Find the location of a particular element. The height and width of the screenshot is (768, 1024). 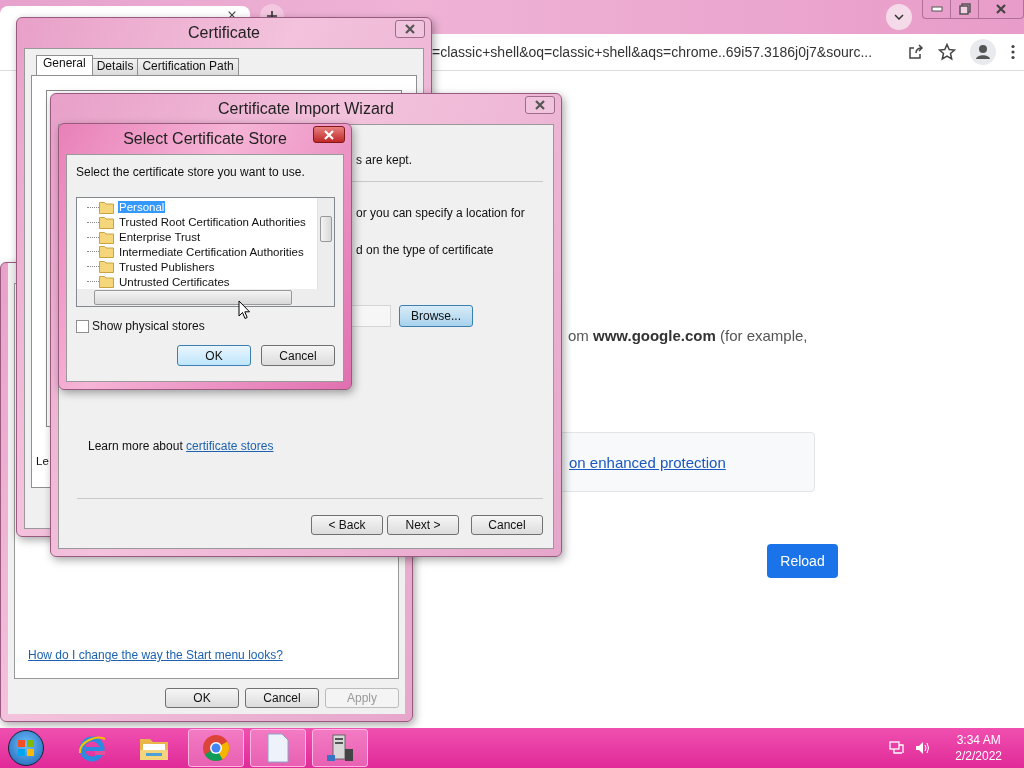

window-title: Certificate Import Wizard is located at coordinates (305, 109).